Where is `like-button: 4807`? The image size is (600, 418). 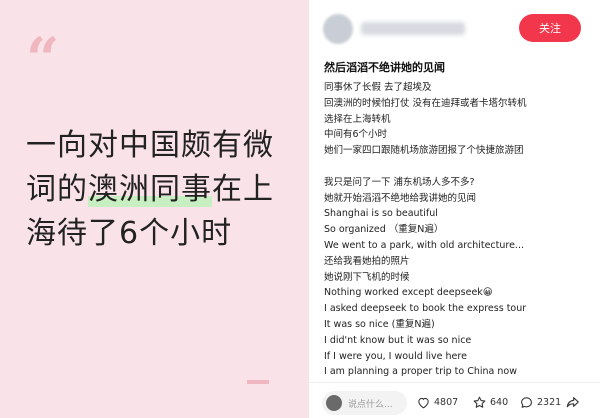 like-button: 4807 is located at coordinates (437, 402).